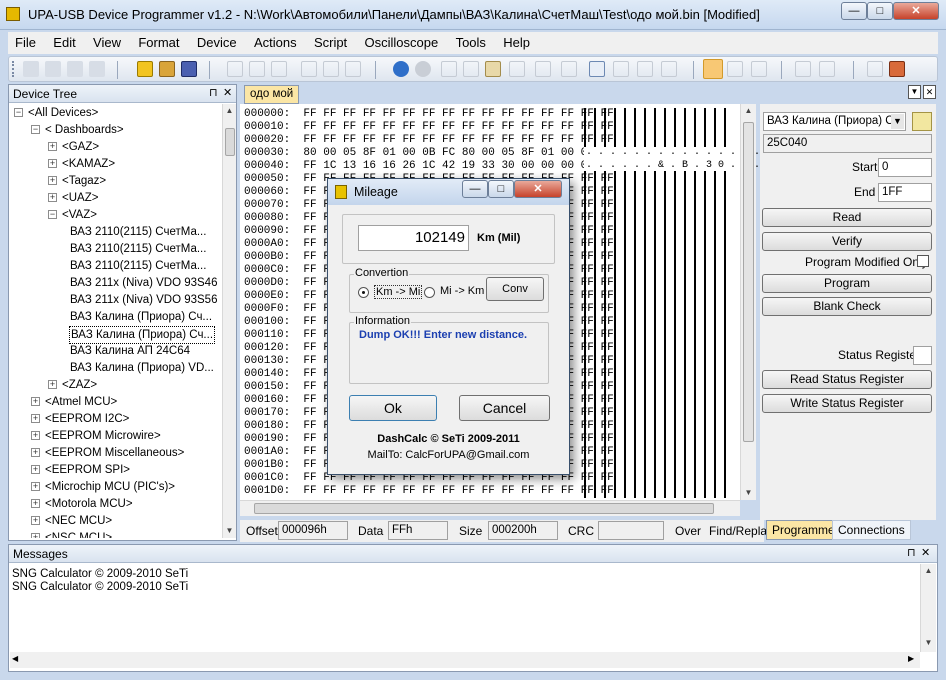  What do you see at coordinates (847, 306) in the screenshot?
I see `blank-check-button: Blank Check` at bounding box center [847, 306].